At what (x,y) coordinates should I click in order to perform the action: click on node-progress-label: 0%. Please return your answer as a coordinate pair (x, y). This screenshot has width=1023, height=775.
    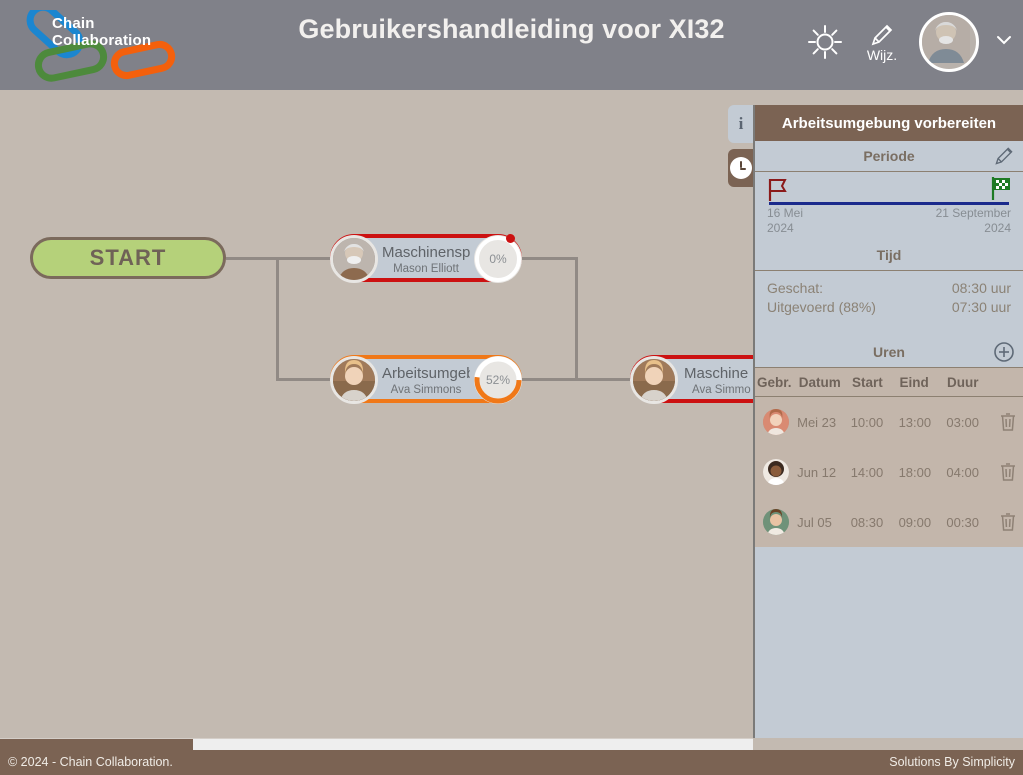
    Looking at the image, I should click on (498, 259).